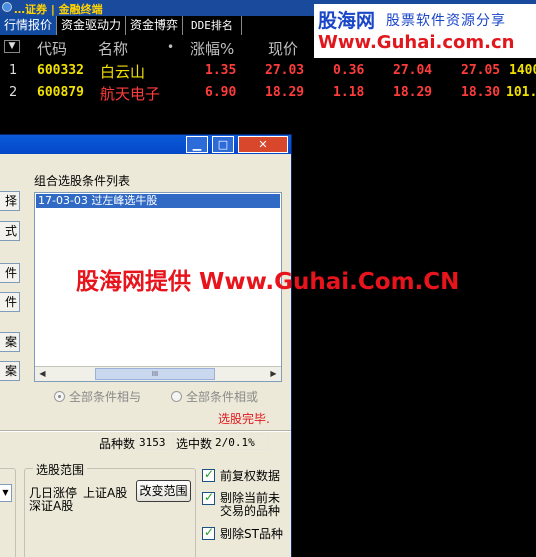 Image resolution: width=536 pixels, height=557 pixels. What do you see at coordinates (222, 397) in the screenshot?
I see `radio-all-or-label: 全部条件相或` at bounding box center [222, 397].